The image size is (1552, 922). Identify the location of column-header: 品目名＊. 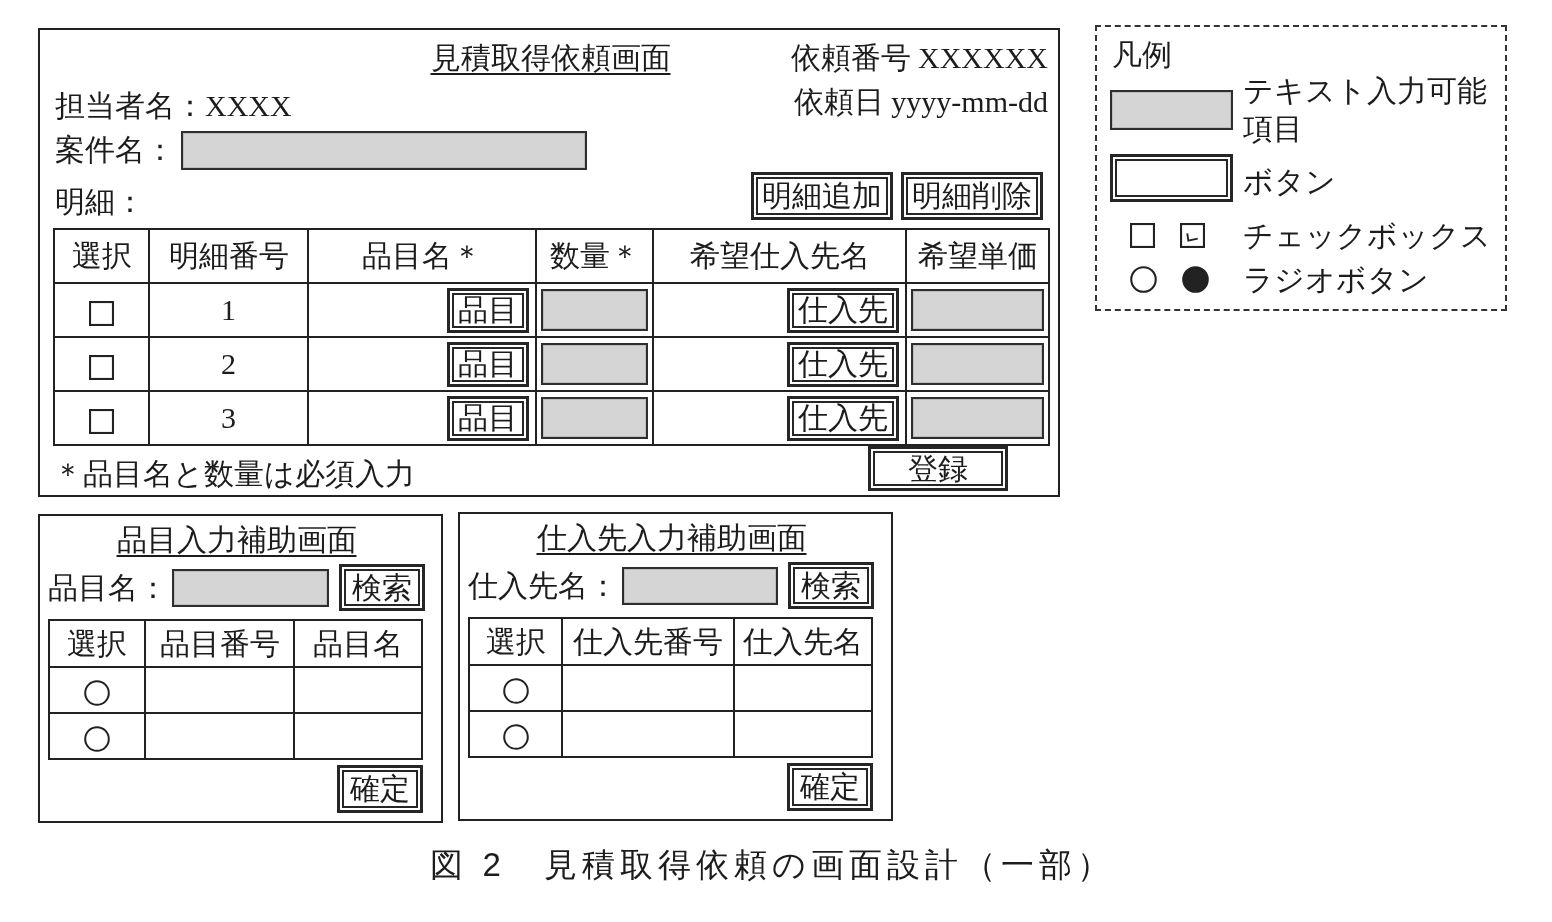
(422, 256).